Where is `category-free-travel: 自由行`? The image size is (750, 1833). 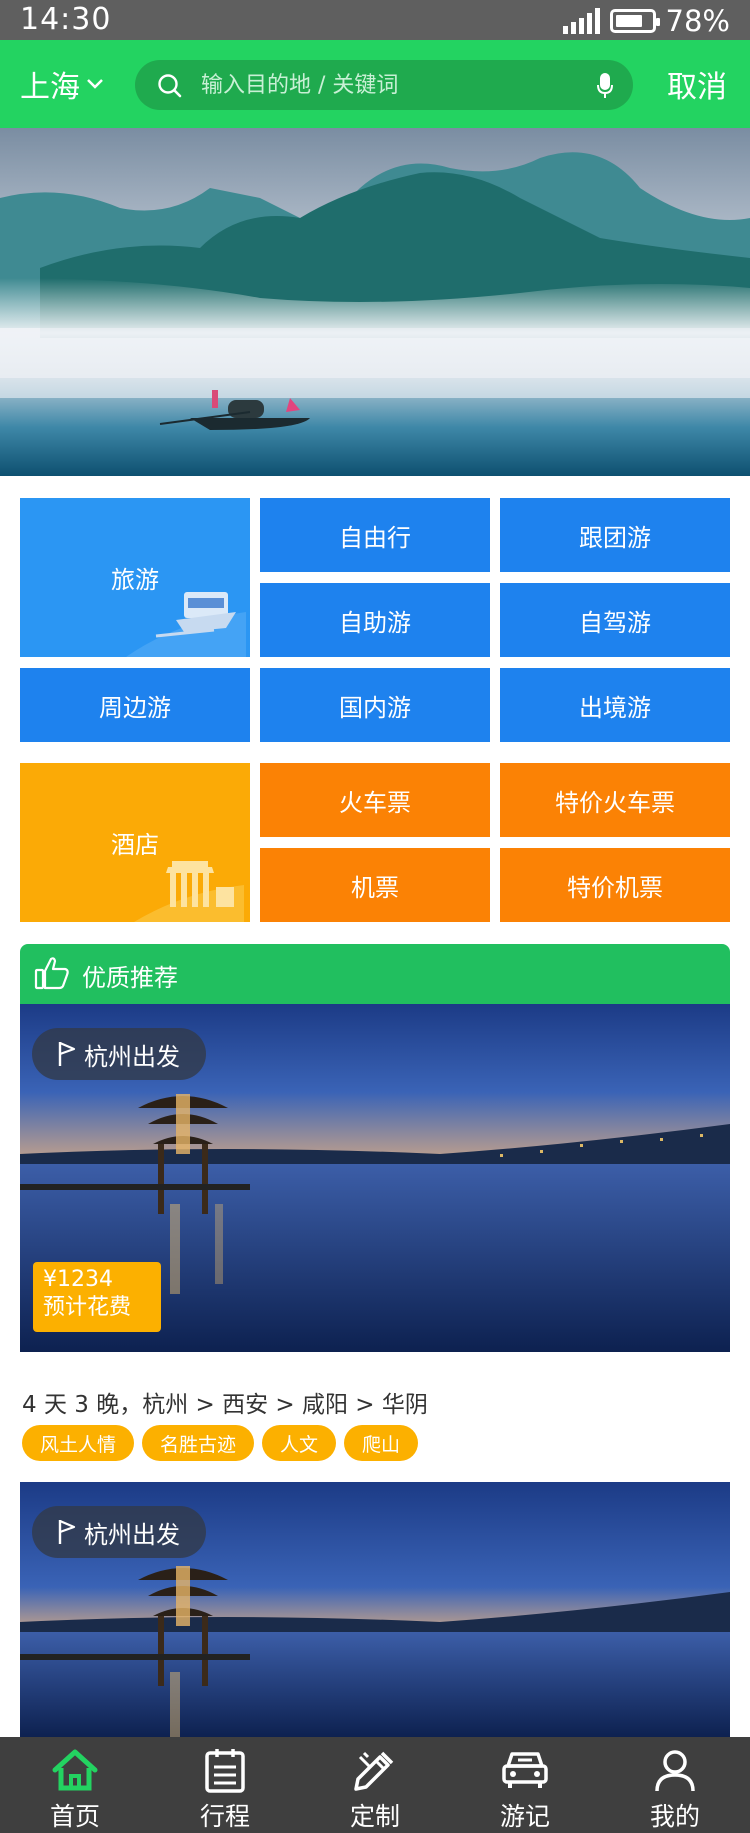 category-free-travel: 自由行 is located at coordinates (375, 535).